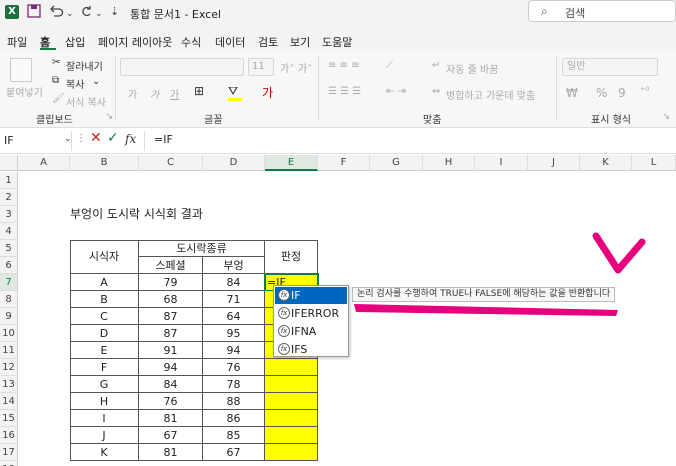  I want to click on cell-owl-score: 78, so click(234, 384).